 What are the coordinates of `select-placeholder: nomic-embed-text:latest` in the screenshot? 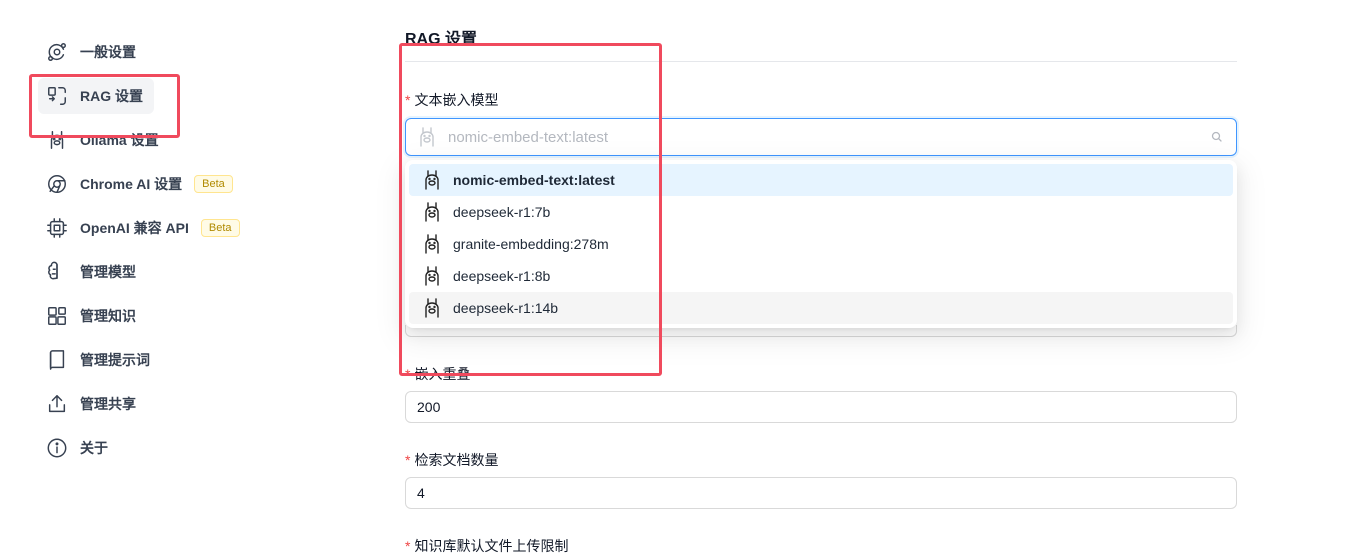 It's located at (528, 137).